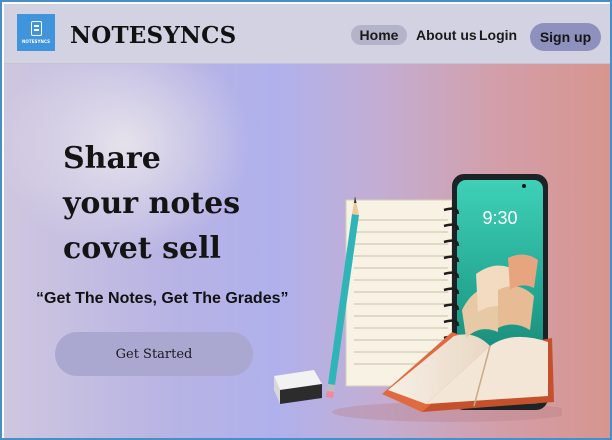  Describe the element at coordinates (154, 354) in the screenshot. I see `get-started-button: Get Started` at that location.